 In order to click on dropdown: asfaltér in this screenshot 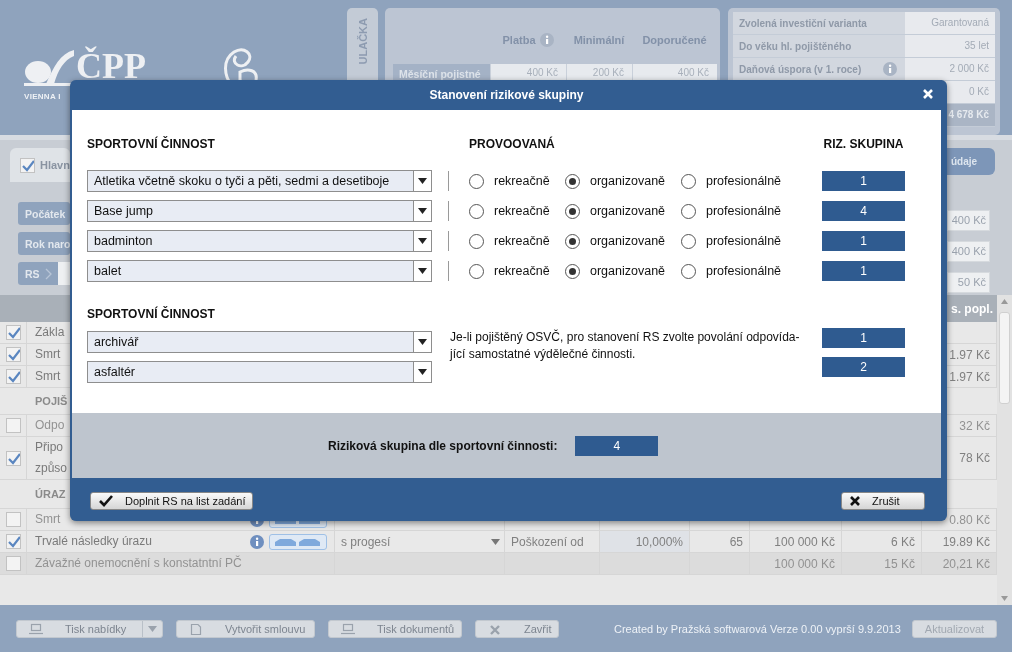, I will do `click(259, 372)`.